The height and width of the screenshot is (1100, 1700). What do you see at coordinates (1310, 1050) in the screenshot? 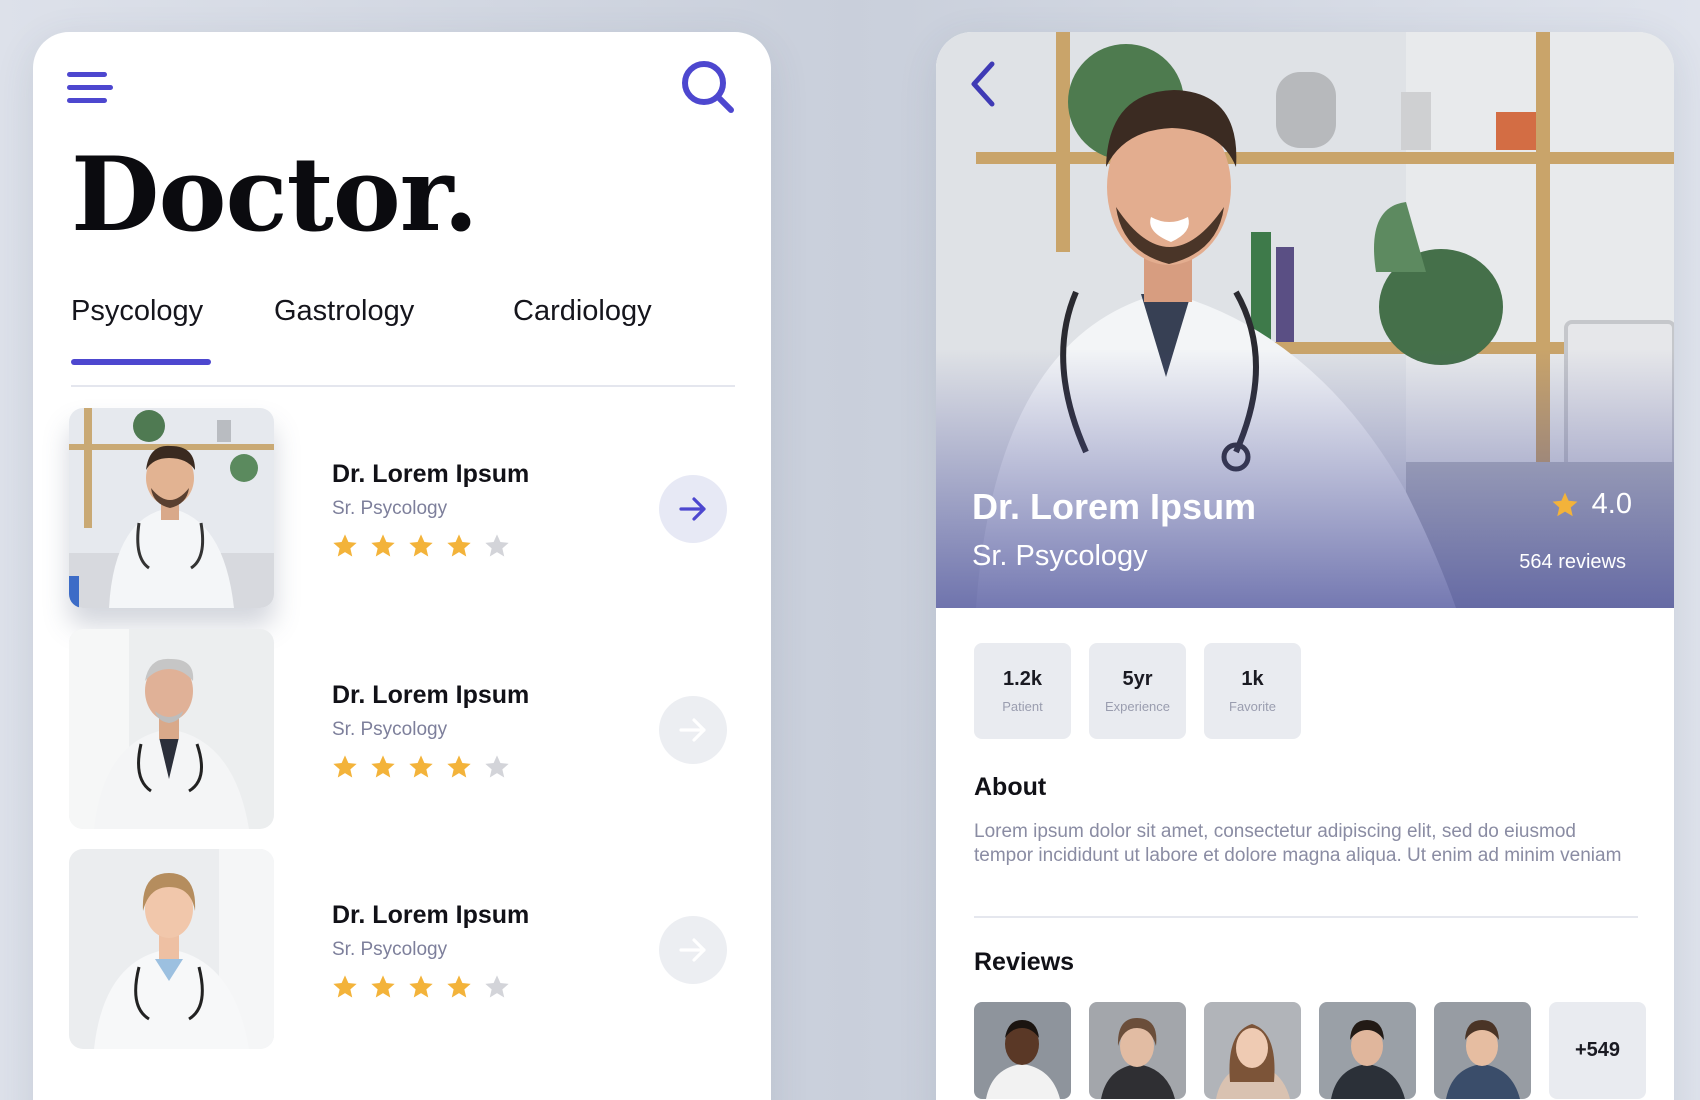
I see `reviewer-avatars: +549` at bounding box center [1310, 1050].